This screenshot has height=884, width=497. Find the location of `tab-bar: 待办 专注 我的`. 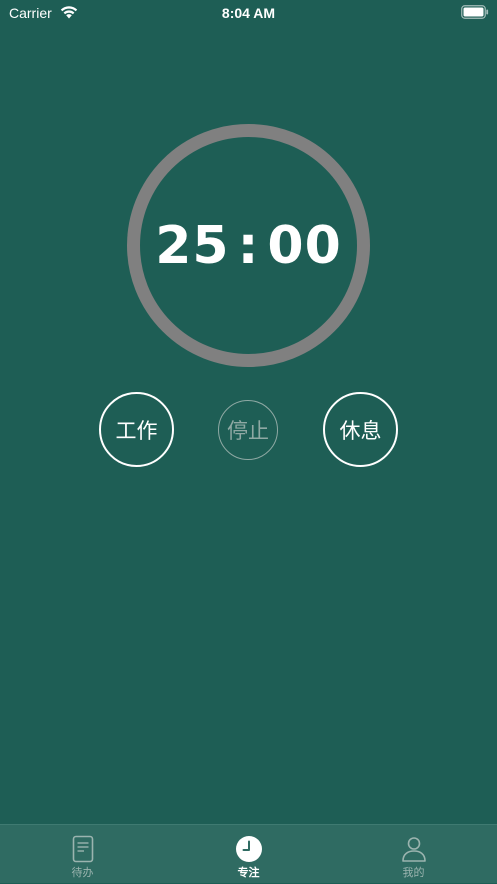

tab-bar: 待办 专注 我的 is located at coordinates (248, 853).